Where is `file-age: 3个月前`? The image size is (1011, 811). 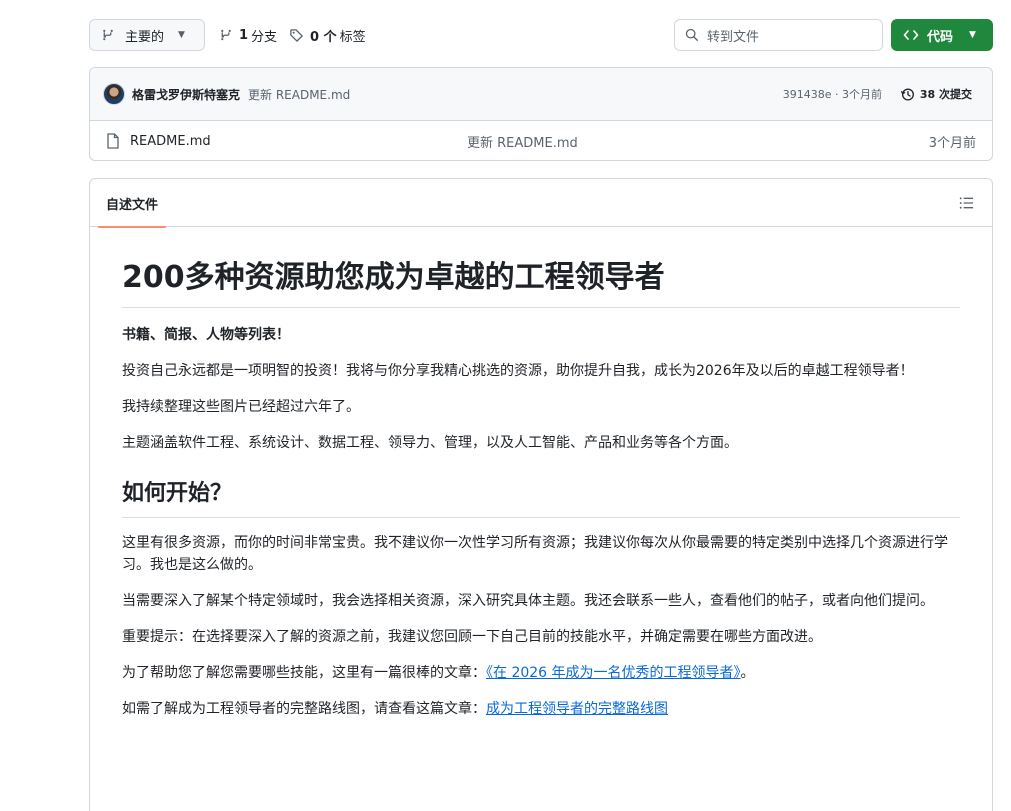
file-age: 3个月前 is located at coordinates (952, 143).